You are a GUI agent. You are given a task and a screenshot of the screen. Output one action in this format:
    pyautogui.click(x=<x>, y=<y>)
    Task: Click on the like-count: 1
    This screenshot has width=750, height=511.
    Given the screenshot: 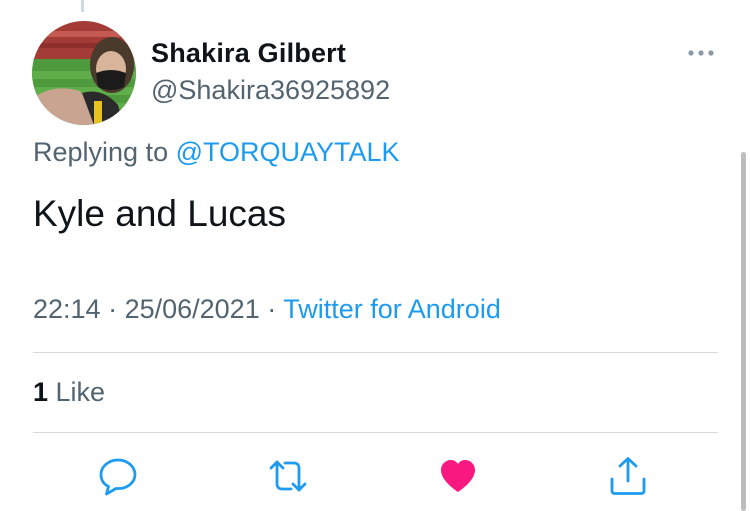 What is the action you would take?
    pyautogui.click(x=41, y=392)
    